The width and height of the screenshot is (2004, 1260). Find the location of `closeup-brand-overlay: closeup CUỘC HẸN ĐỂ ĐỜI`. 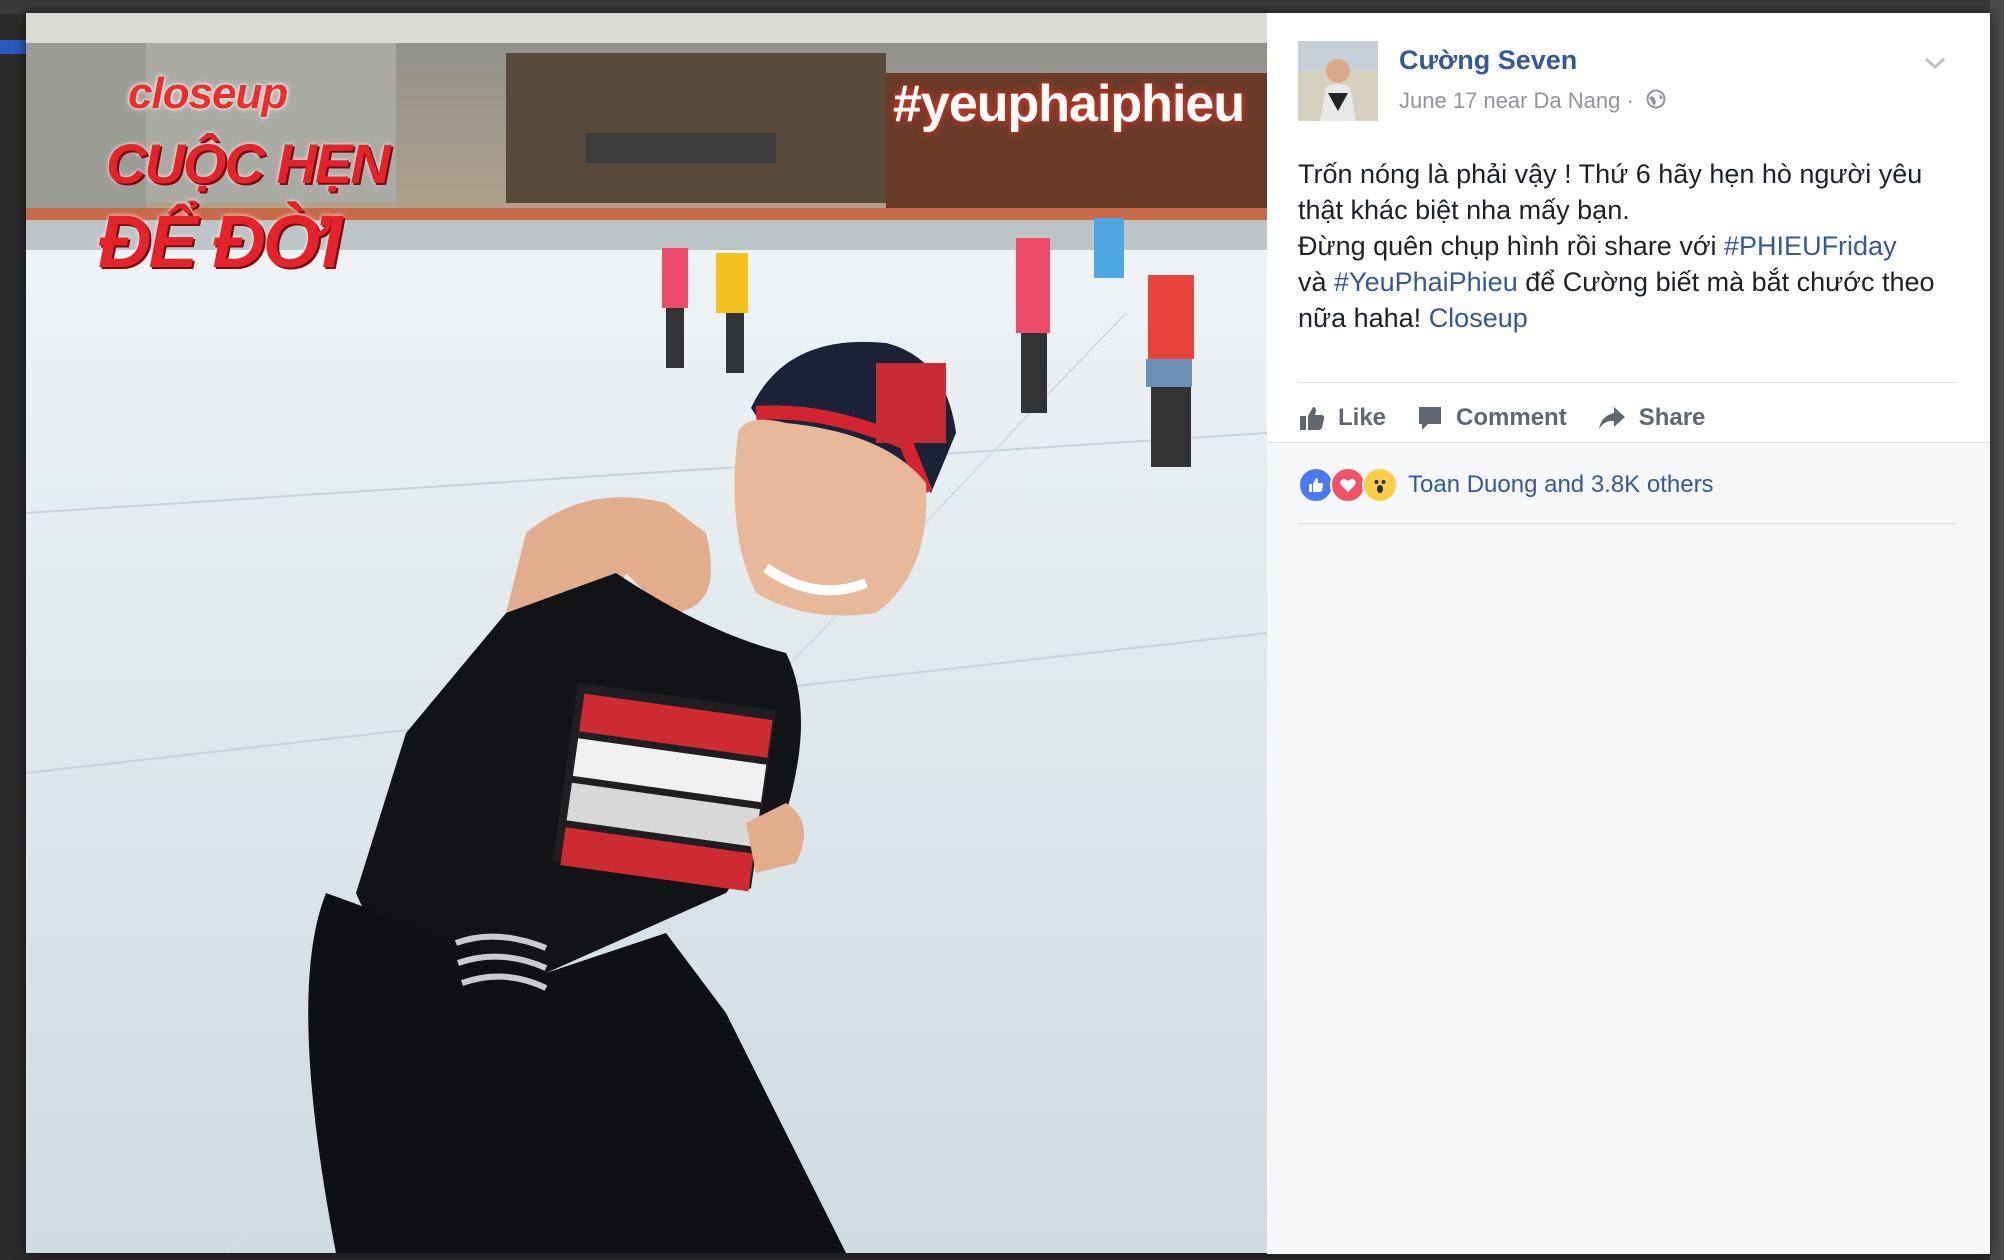

closeup-brand-overlay: closeup CUỘC HẸN ĐỂ ĐỜI is located at coordinates (237, 179).